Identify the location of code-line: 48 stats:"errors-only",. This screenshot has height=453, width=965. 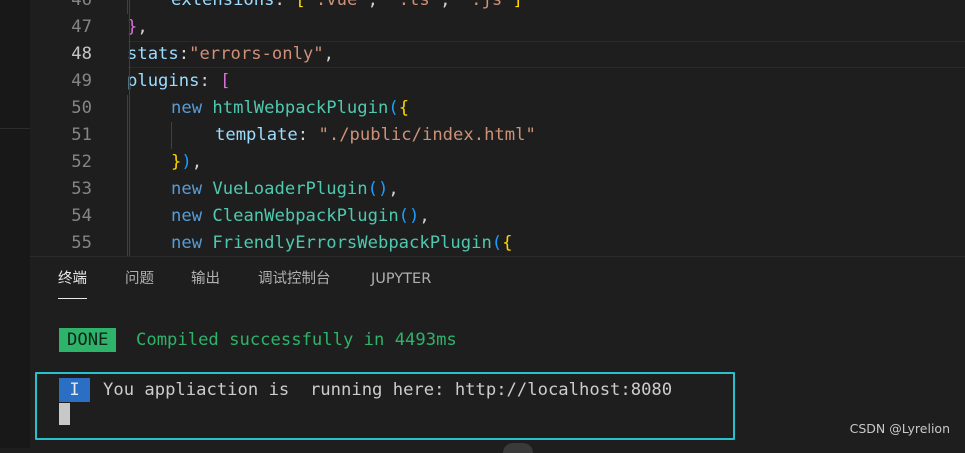
(497, 54).